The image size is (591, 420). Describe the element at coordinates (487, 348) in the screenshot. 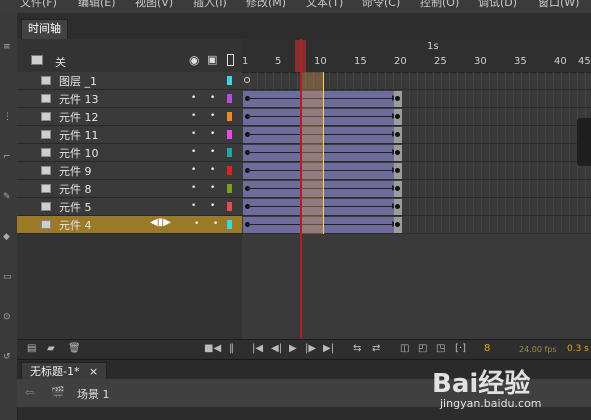

I see `current-frame: 8` at that location.